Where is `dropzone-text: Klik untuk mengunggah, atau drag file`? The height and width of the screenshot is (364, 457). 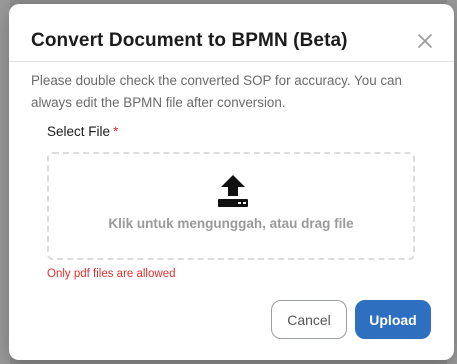 dropzone-text: Klik untuk mengunggah, atau drag file is located at coordinates (231, 223).